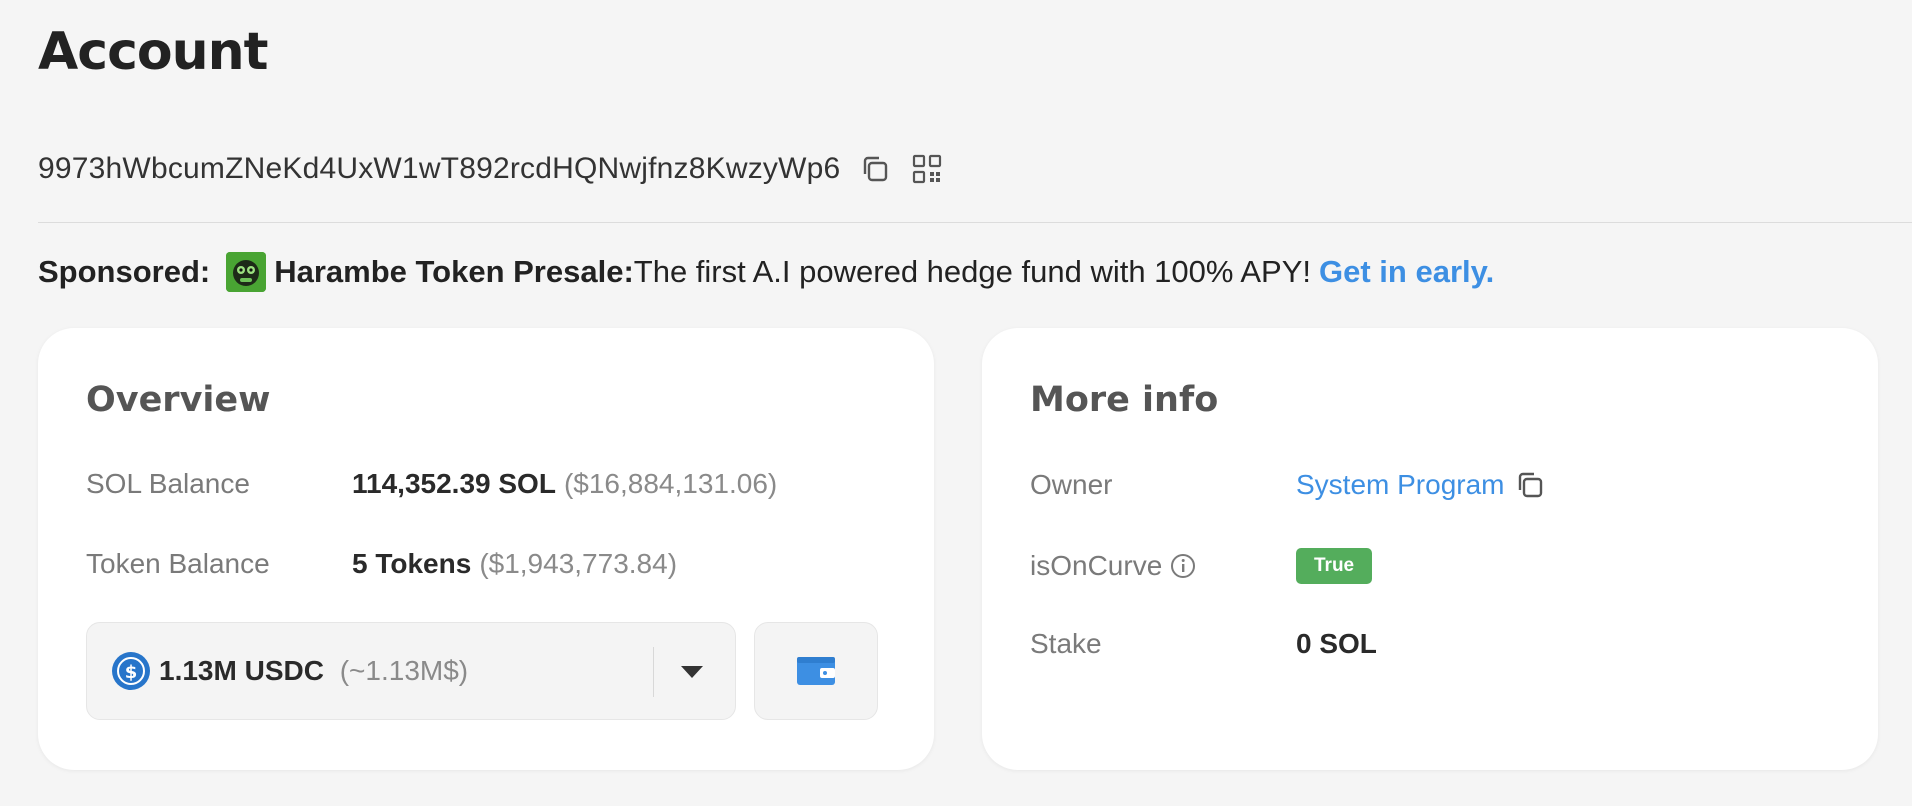 The image size is (1912, 806). I want to click on token-select-text: 1.13M USDC (~1.13M$), so click(313, 671).